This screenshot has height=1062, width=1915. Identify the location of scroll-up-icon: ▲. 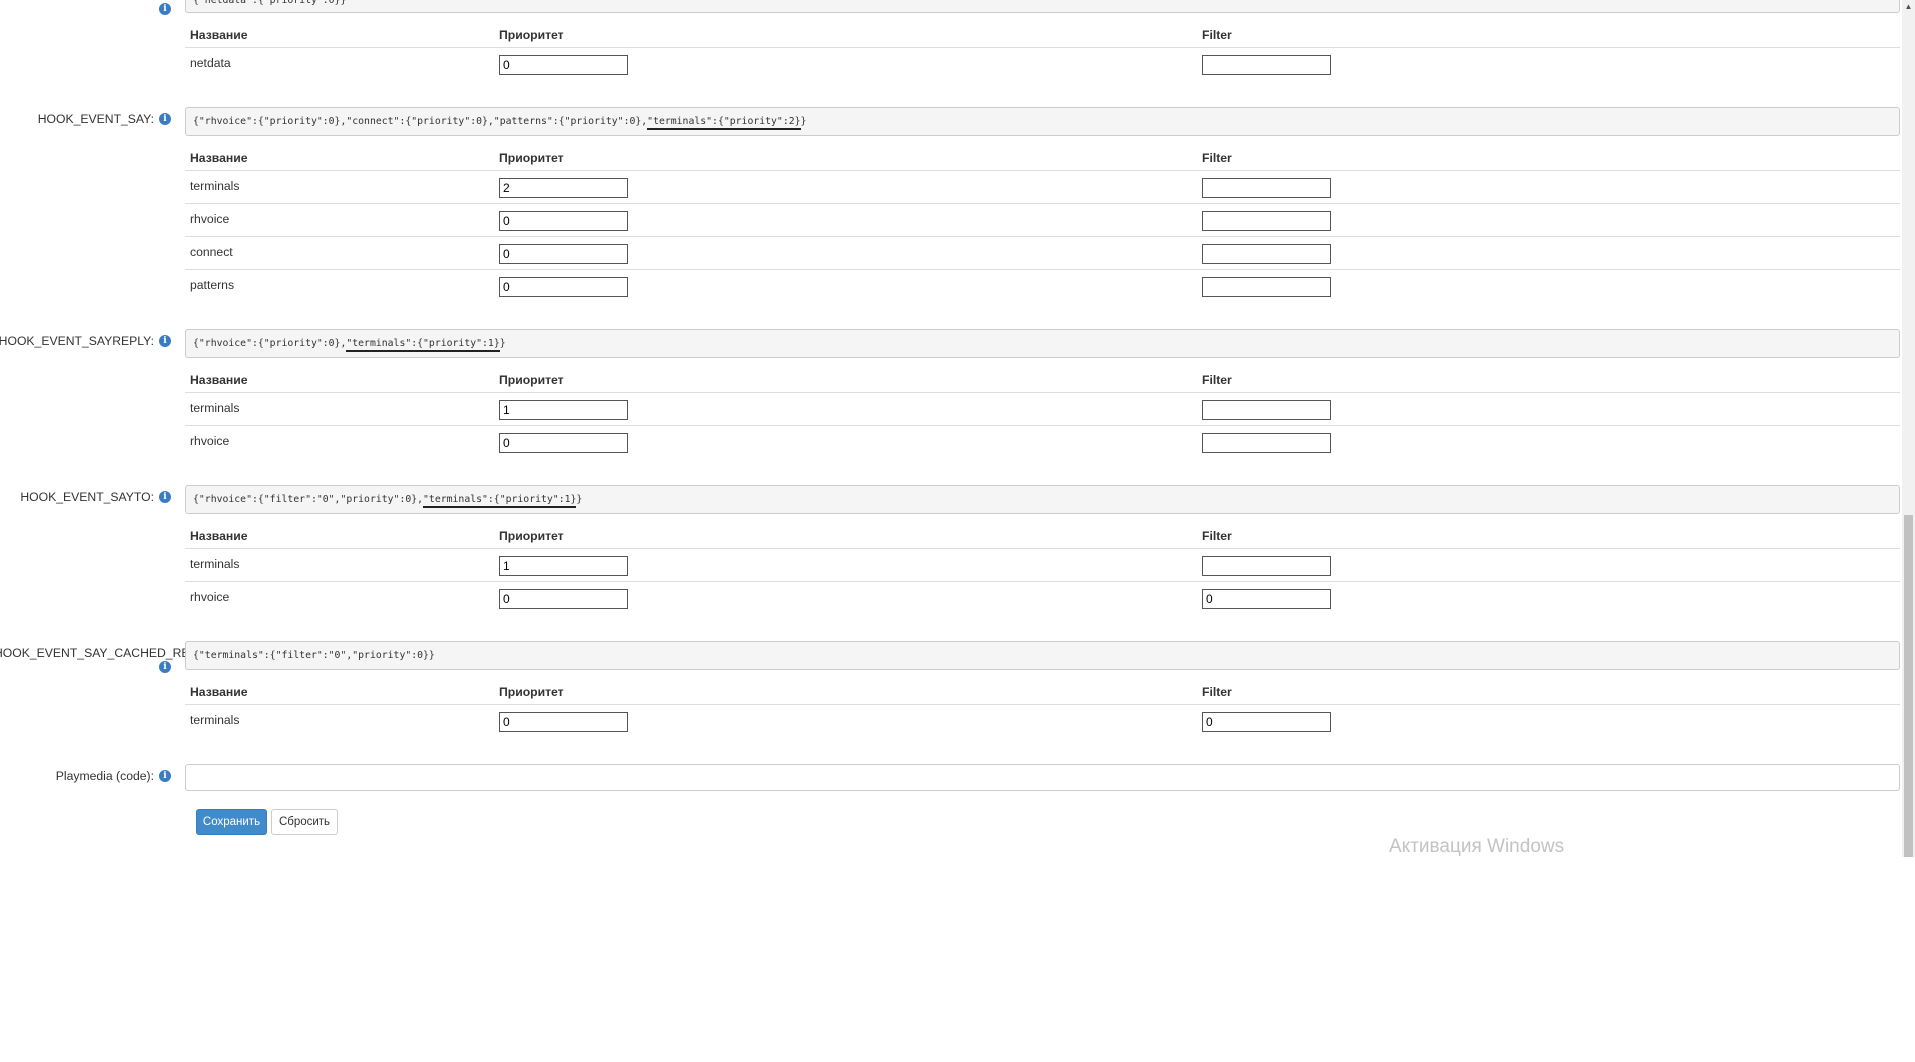
(1908, 6).